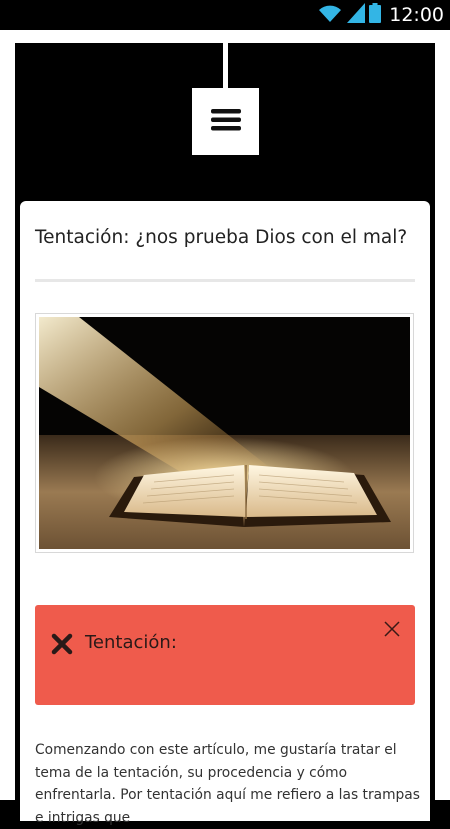  What do you see at coordinates (225, 655) in the screenshot?
I see `alert-box: Tentación:` at bounding box center [225, 655].